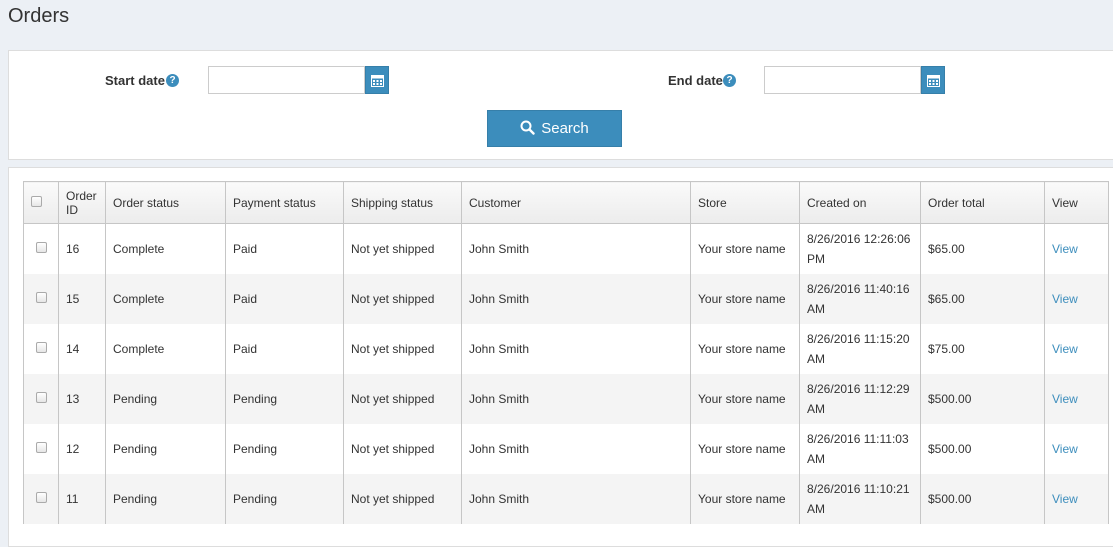 Image resolution: width=1113 pixels, height=547 pixels. What do you see at coordinates (1076, 202) in the screenshot?
I see `column-header-view: View` at bounding box center [1076, 202].